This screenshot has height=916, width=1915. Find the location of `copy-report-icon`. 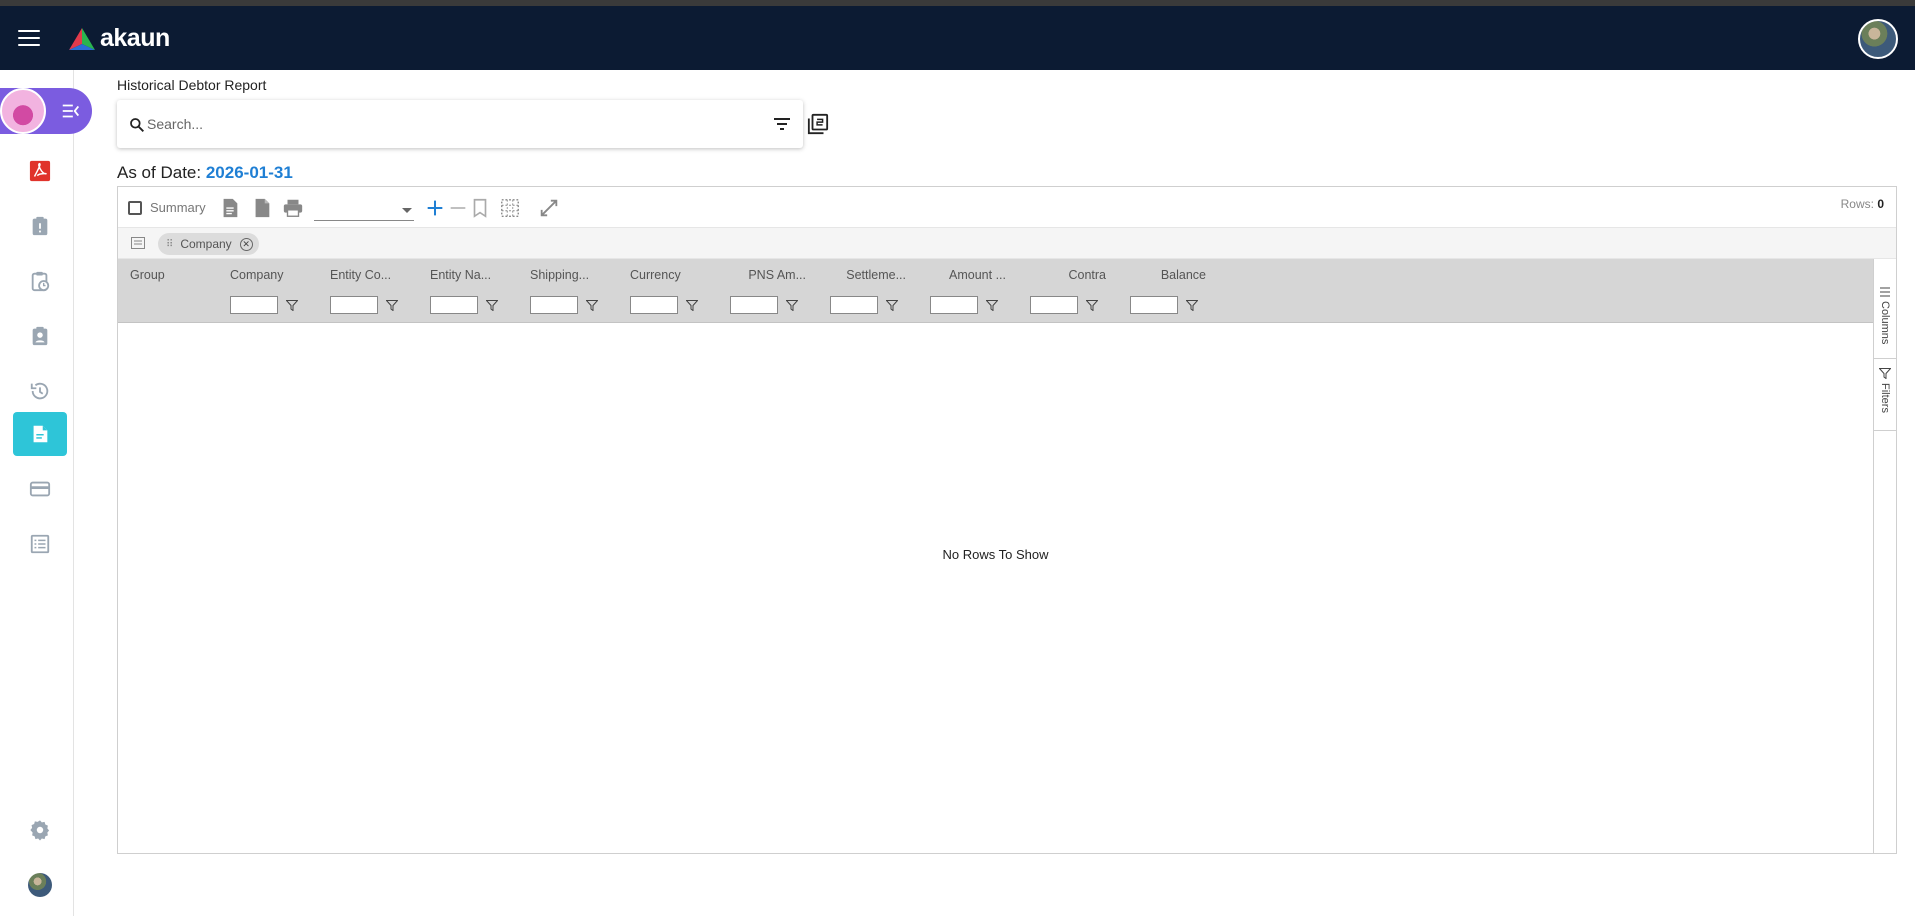

copy-report-icon is located at coordinates (818, 124).